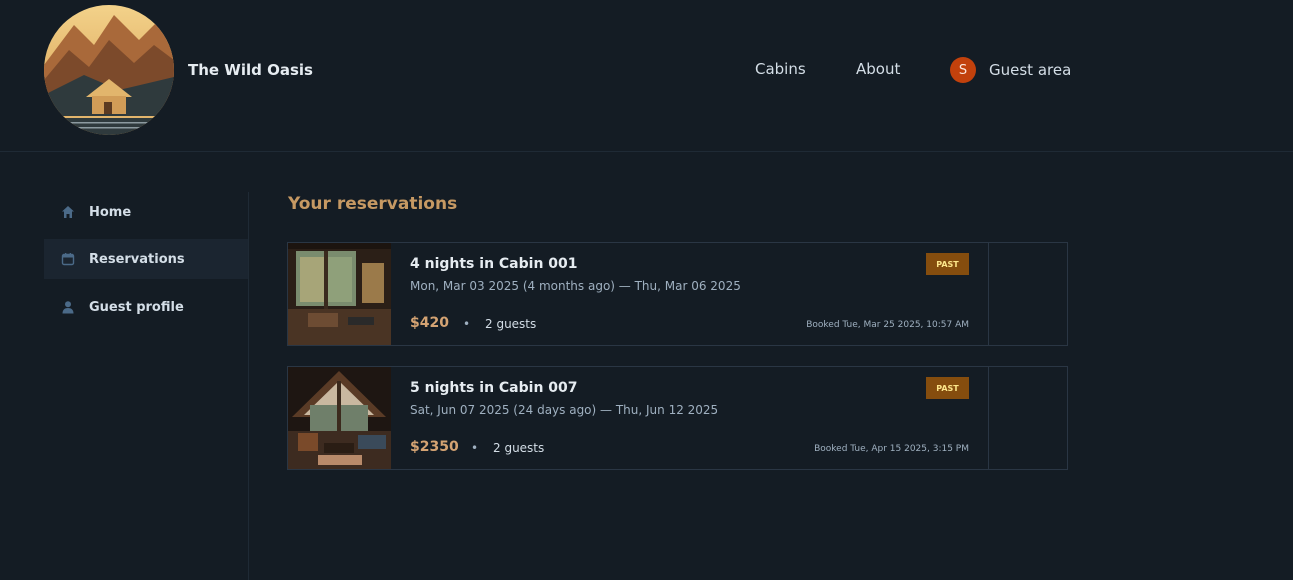 The height and width of the screenshot is (580, 1293). What do you see at coordinates (109, 70) in the screenshot?
I see `logo-image` at bounding box center [109, 70].